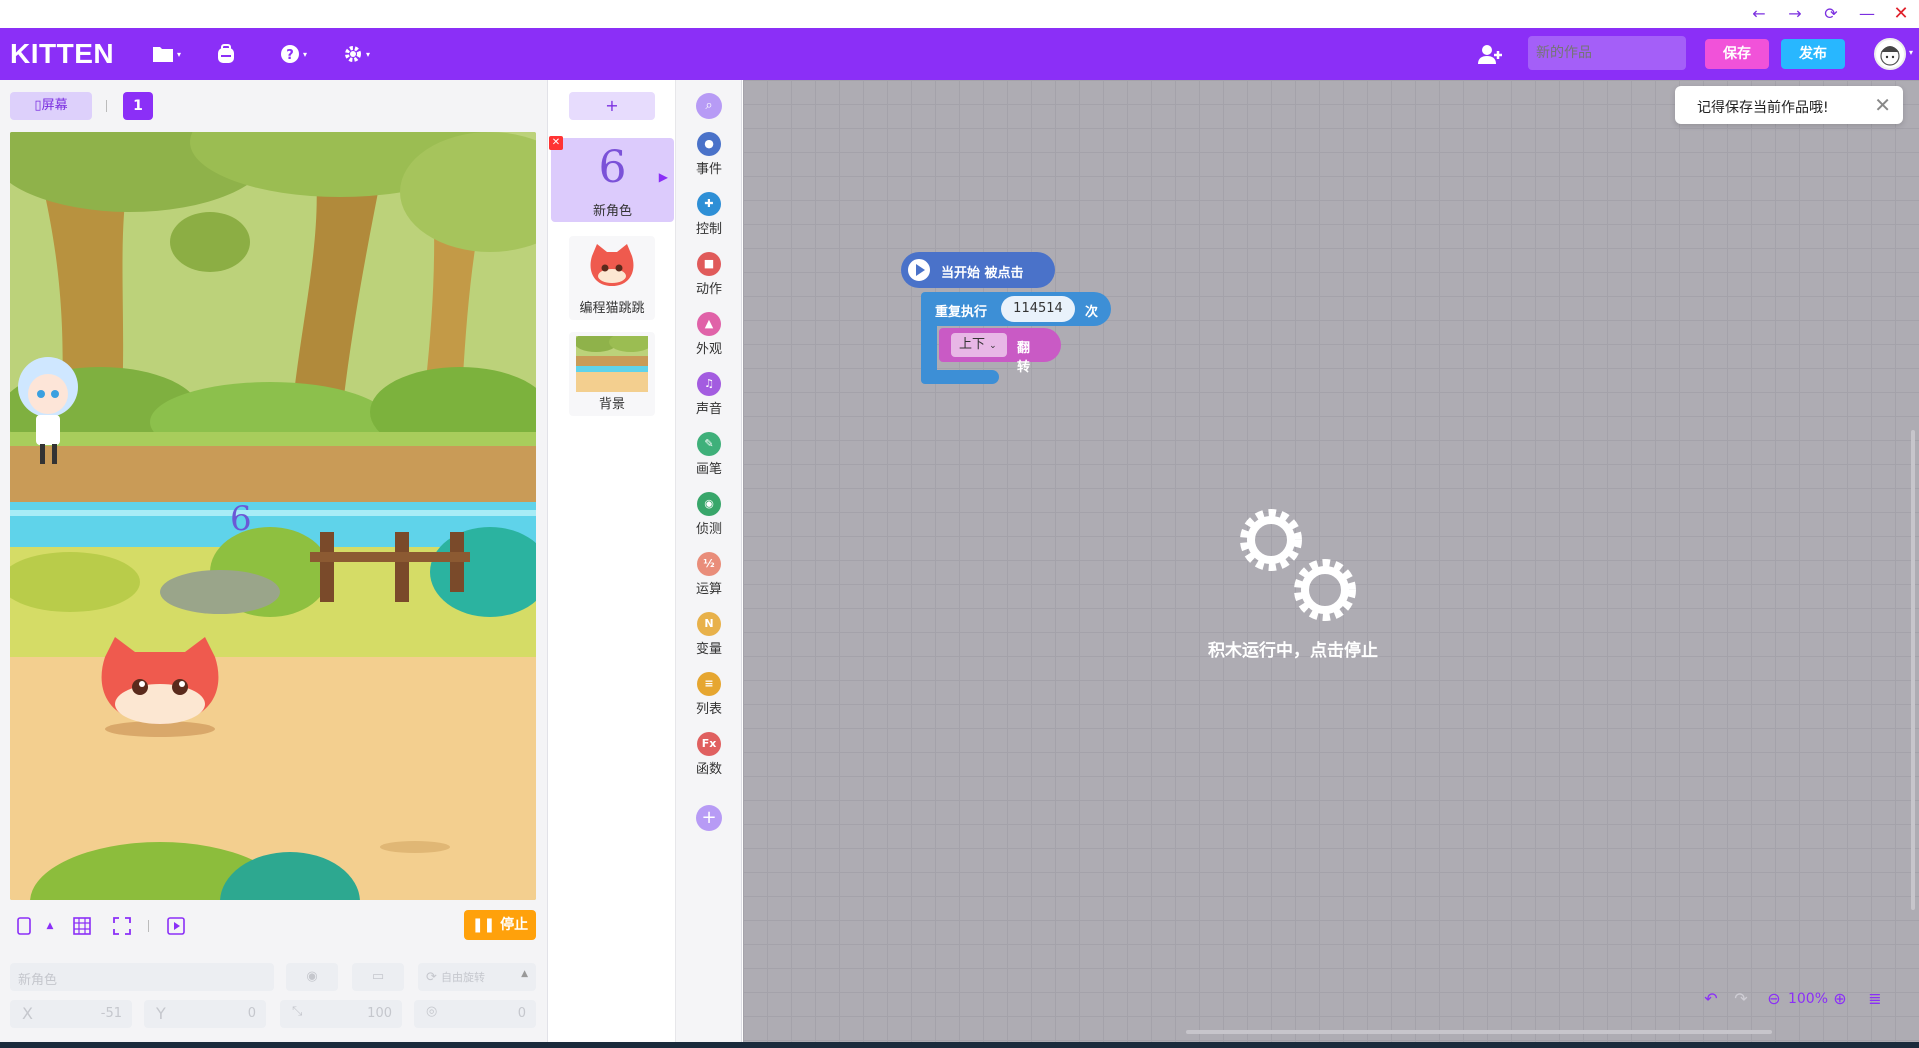  What do you see at coordinates (1831, 14) in the screenshot?
I see `refresh-icon: ⟳` at bounding box center [1831, 14].